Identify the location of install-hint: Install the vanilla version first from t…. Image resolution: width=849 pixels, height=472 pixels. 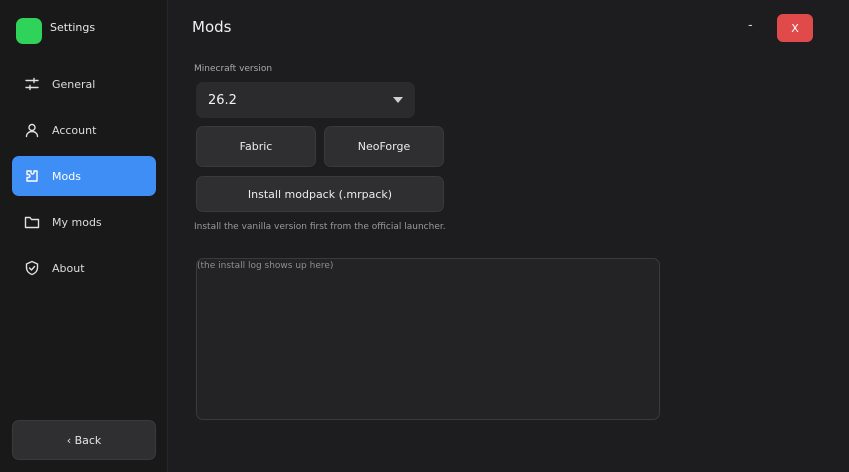
(320, 227).